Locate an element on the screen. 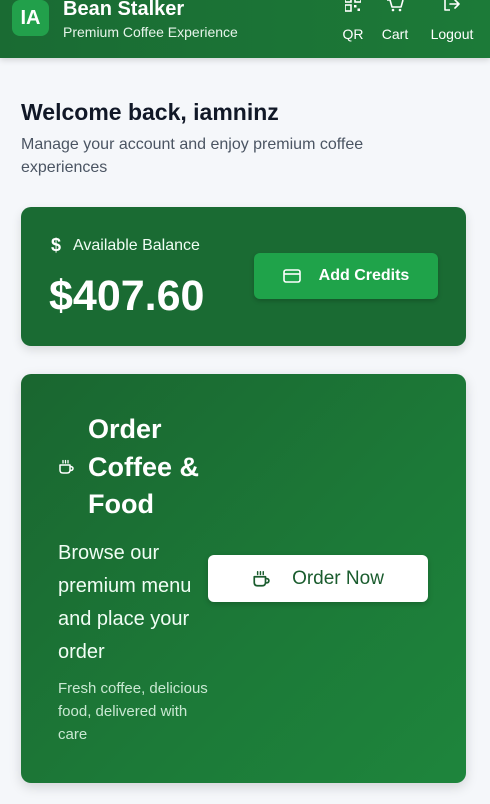 The image size is (490, 804). qr-code-icon is located at coordinates (353, 11).